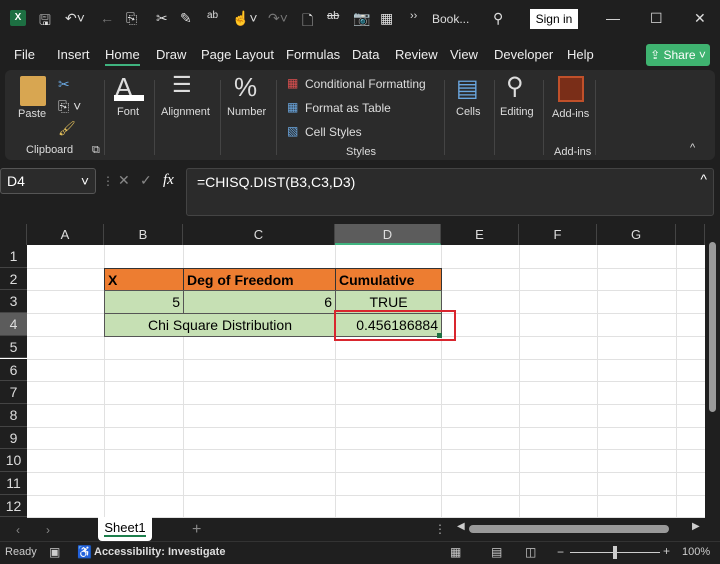 The image size is (720, 564). Describe the element at coordinates (13, 483) in the screenshot. I see `row-header-11: 11` at that location.